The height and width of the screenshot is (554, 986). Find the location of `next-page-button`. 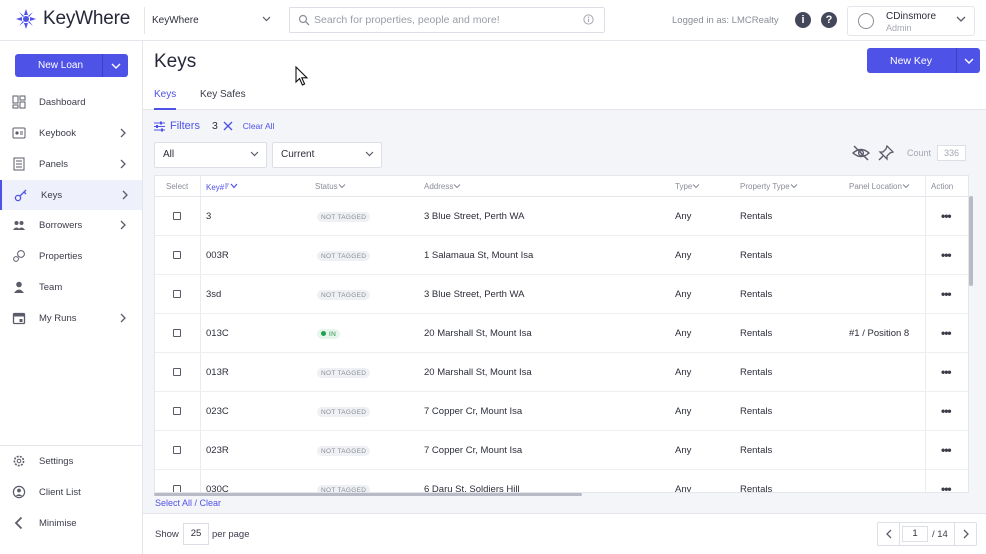

next-page-button is located at coordinates (965, 534).